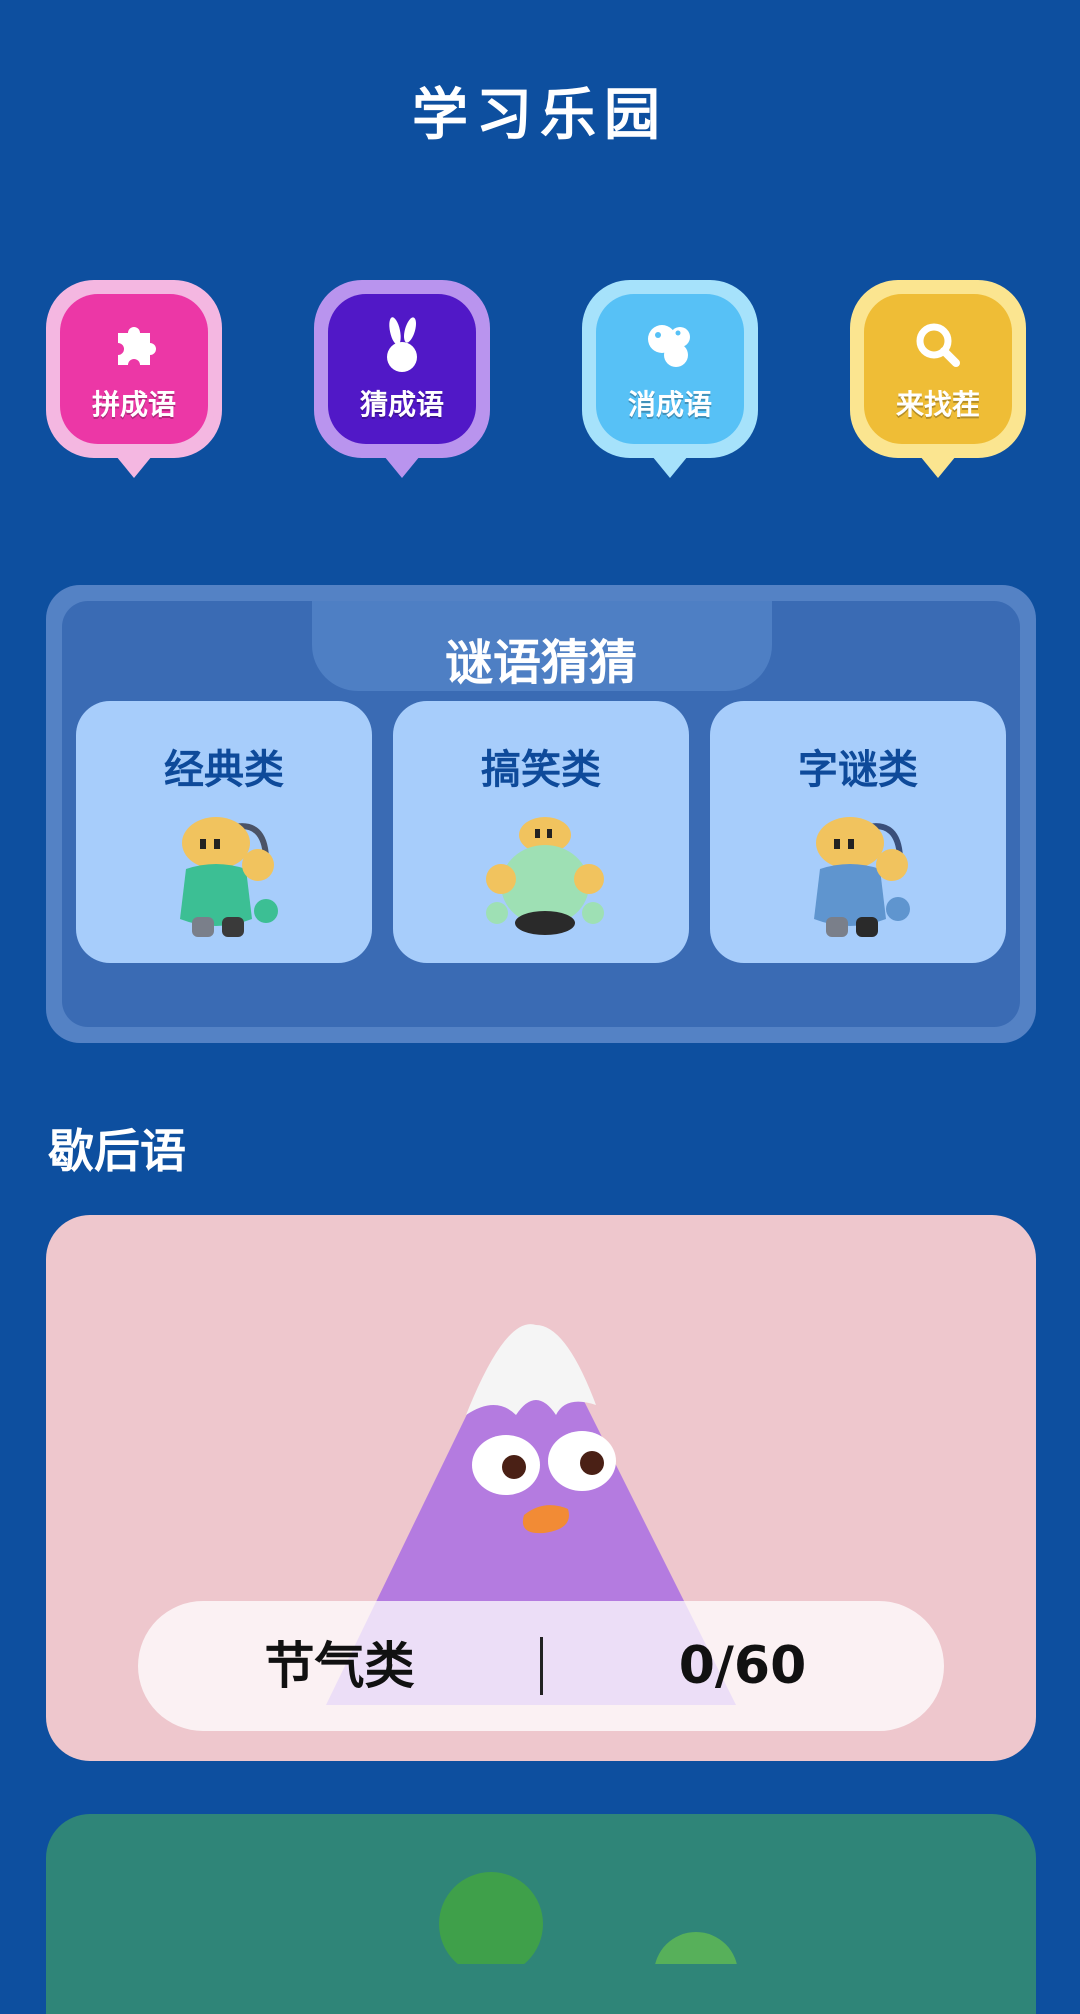 The image size is (1080, 2014). Describe the element at coordinates (541, 380) in the screenshot. I see `game-tiles: 拼成语 猜成语 消成语 来找茬` at that location.